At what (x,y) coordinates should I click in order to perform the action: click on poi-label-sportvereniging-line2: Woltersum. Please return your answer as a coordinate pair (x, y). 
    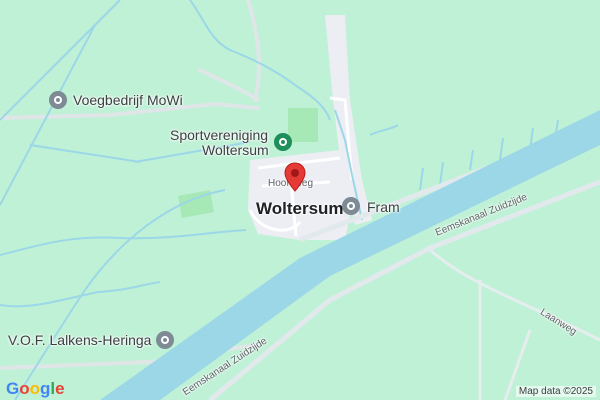
    Looking at the image, I should click on (235, 150).